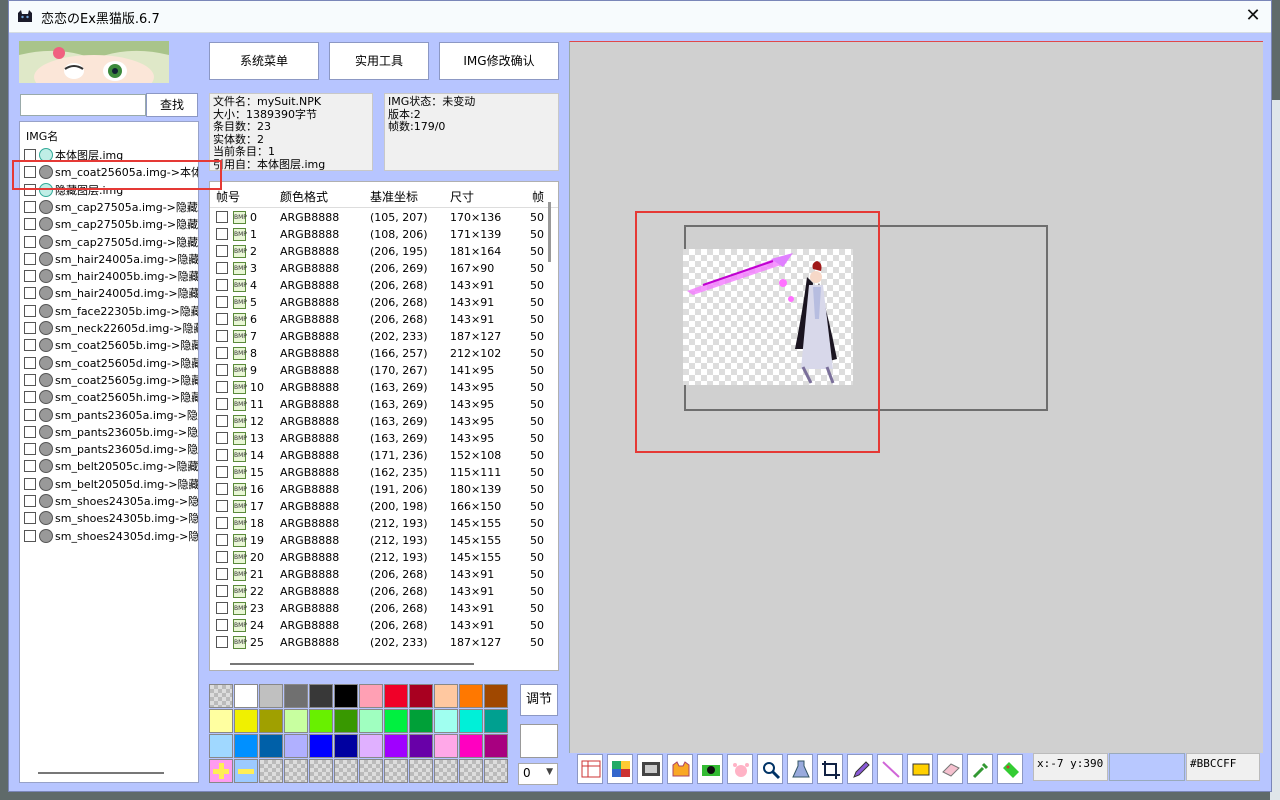 Image resolution: width=1280 pixels, height=800 pixels. I want to click on img-confirm-button: IMG修改确认, so click(499, 61).